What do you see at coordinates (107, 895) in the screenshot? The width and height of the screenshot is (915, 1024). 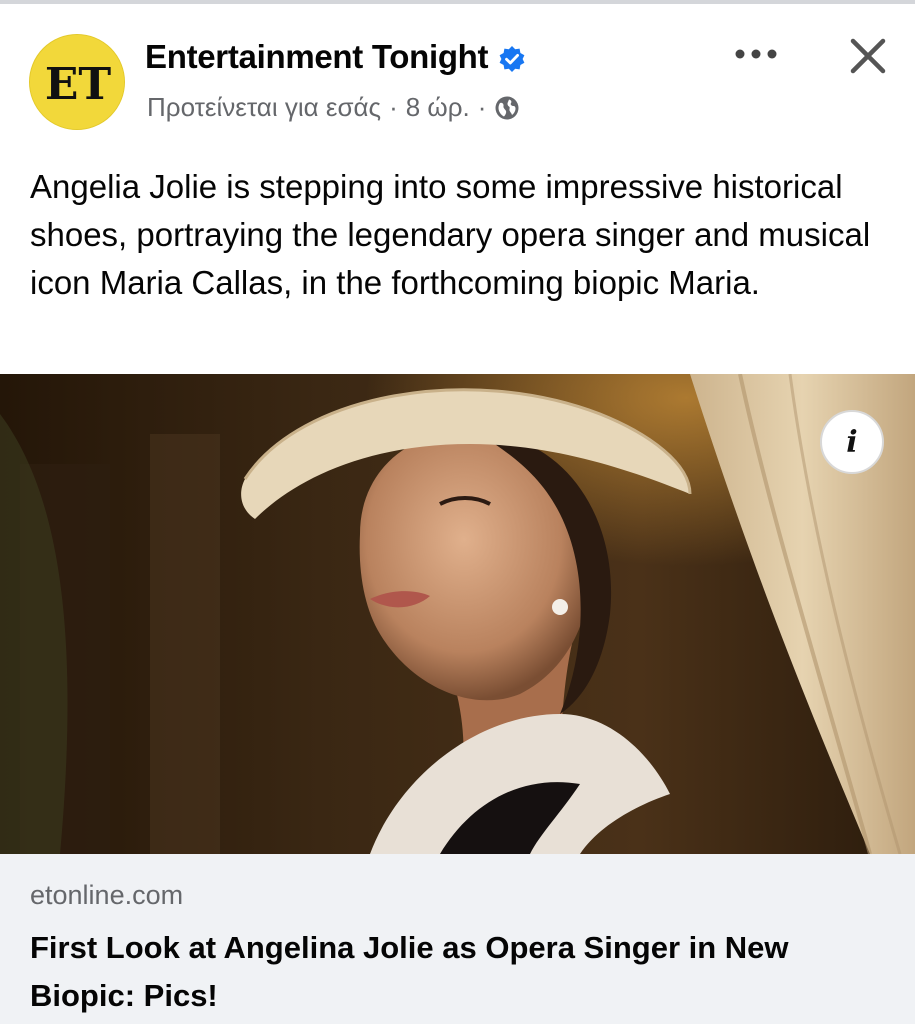 I see `link-domain: etonline.com` at bounding box center [107, 895].